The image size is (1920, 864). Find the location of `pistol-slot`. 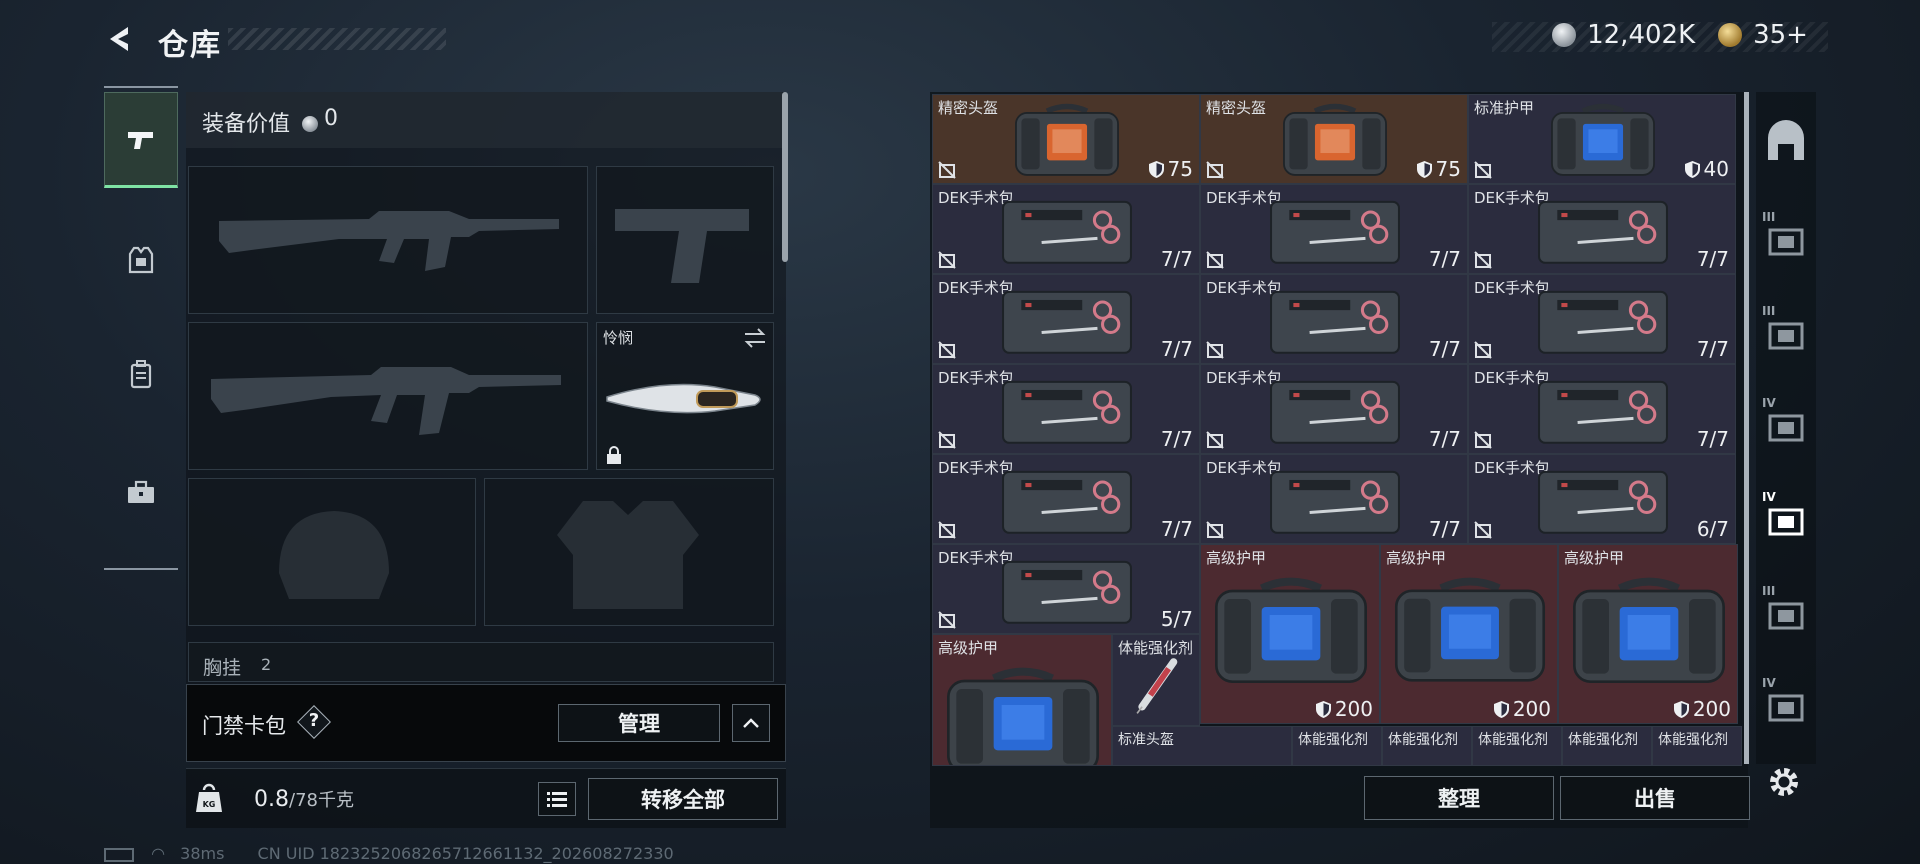

pistol-slot is located at coordinates (685, 240).